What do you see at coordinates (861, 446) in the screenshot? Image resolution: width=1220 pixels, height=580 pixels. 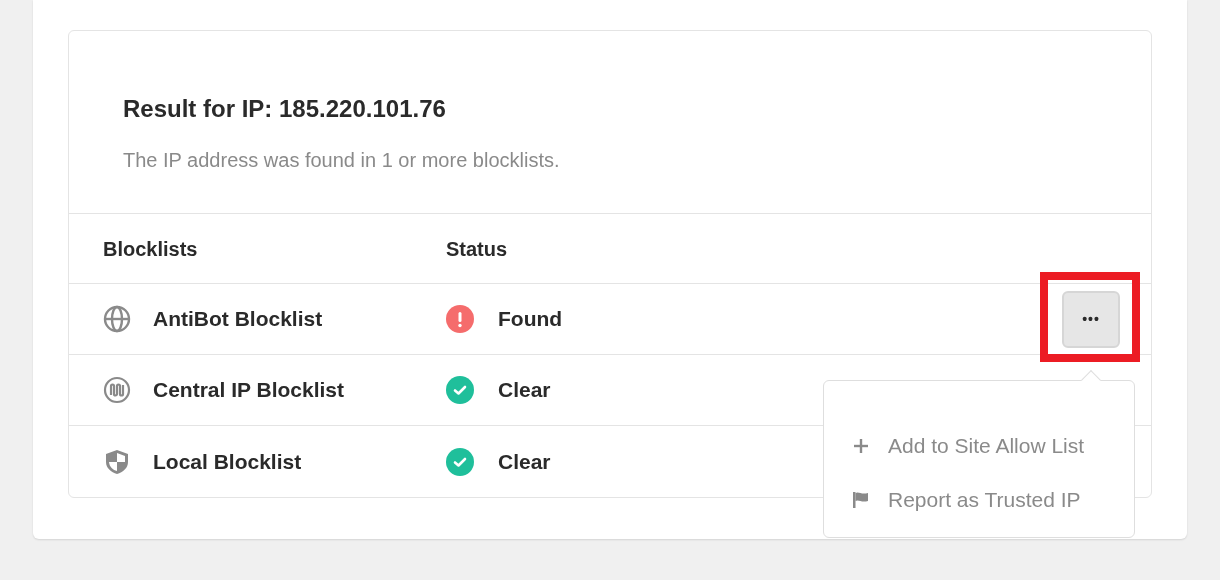 I see `plus-icon` at bounding box center [861, 446].